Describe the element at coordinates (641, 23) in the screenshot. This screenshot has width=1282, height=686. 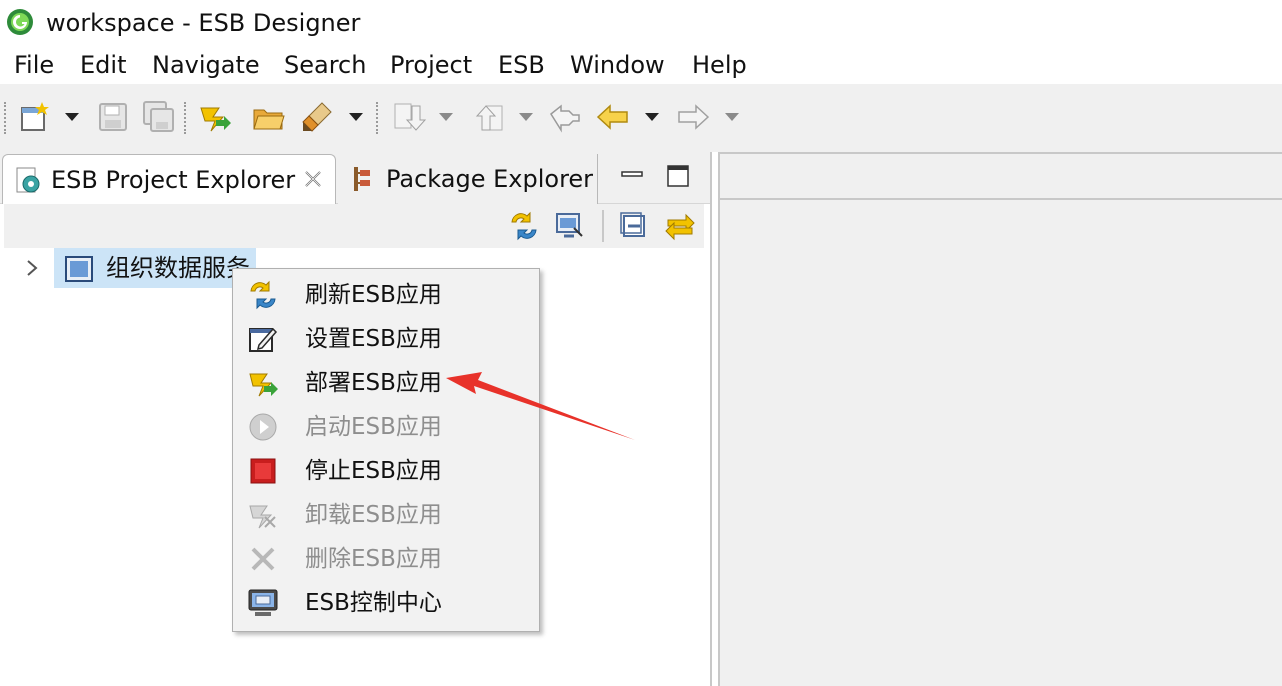
I see `title-bar: workspace - ESB Designer` at that location.